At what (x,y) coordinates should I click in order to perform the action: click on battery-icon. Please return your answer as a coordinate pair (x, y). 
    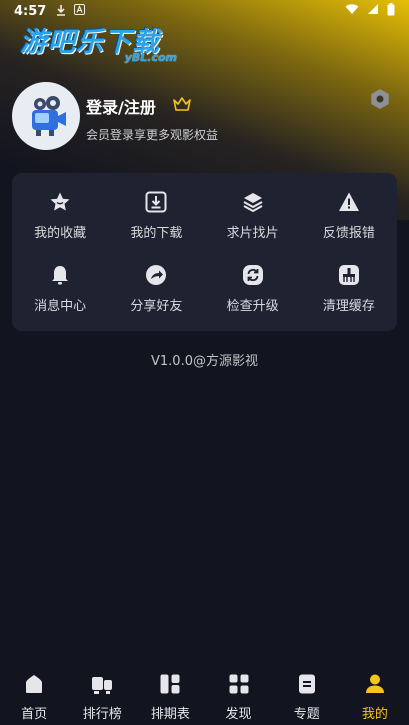
    Looking at the image, I should click on (391, 11).